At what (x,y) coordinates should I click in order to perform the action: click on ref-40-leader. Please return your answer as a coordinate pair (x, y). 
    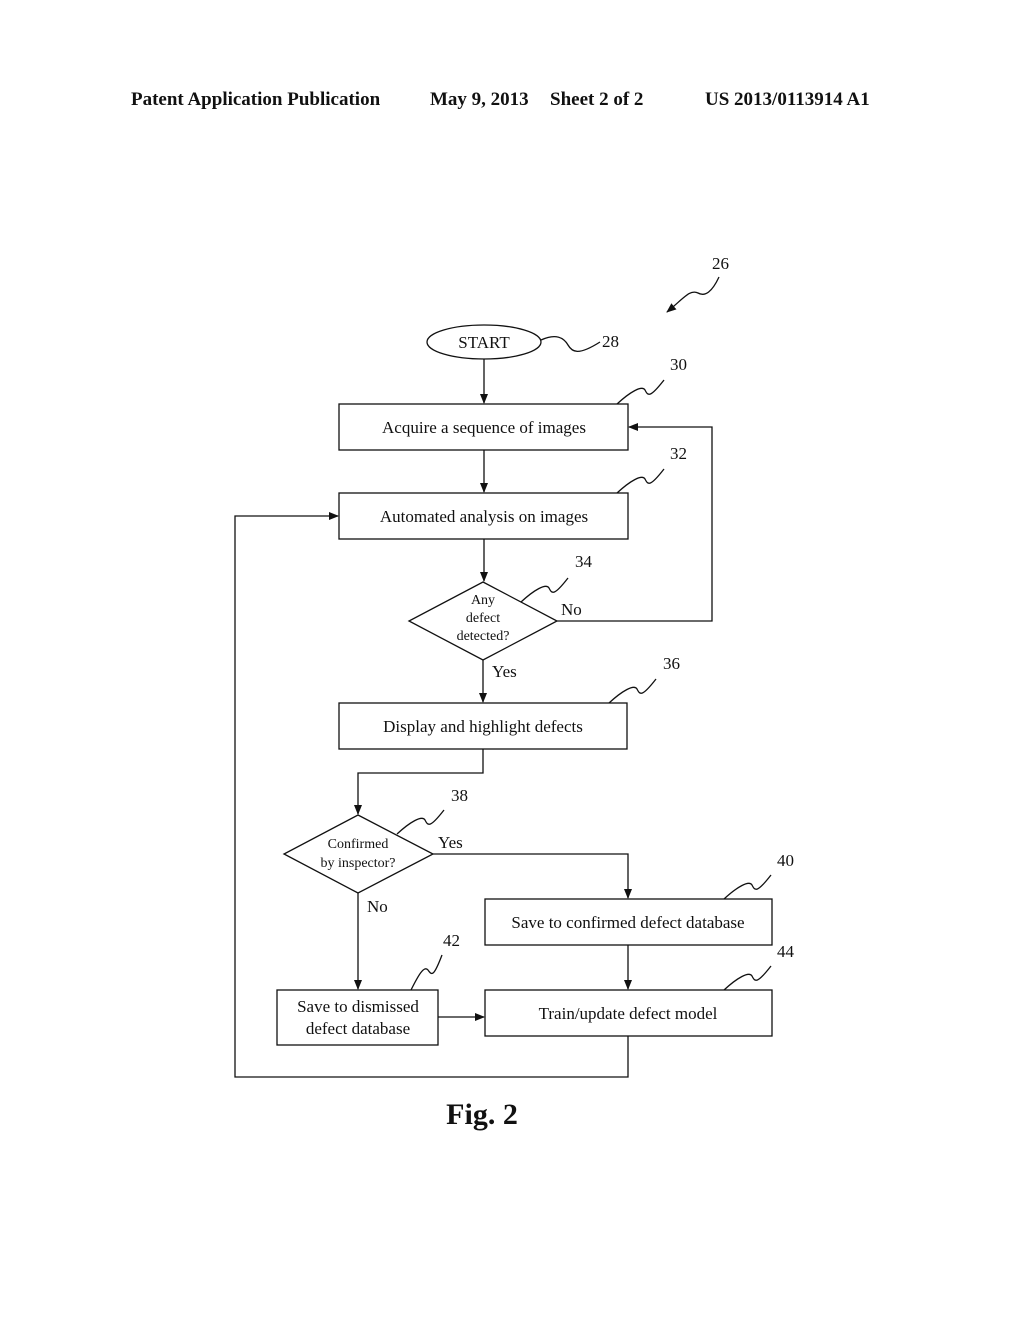
    Looking at the image, I should click on (747, 887).